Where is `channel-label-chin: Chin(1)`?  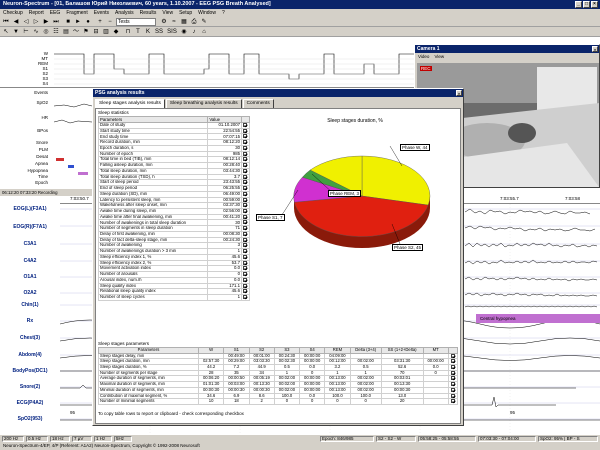 channel-label-chin: Chin(1) is located at coordinates (30, 305).